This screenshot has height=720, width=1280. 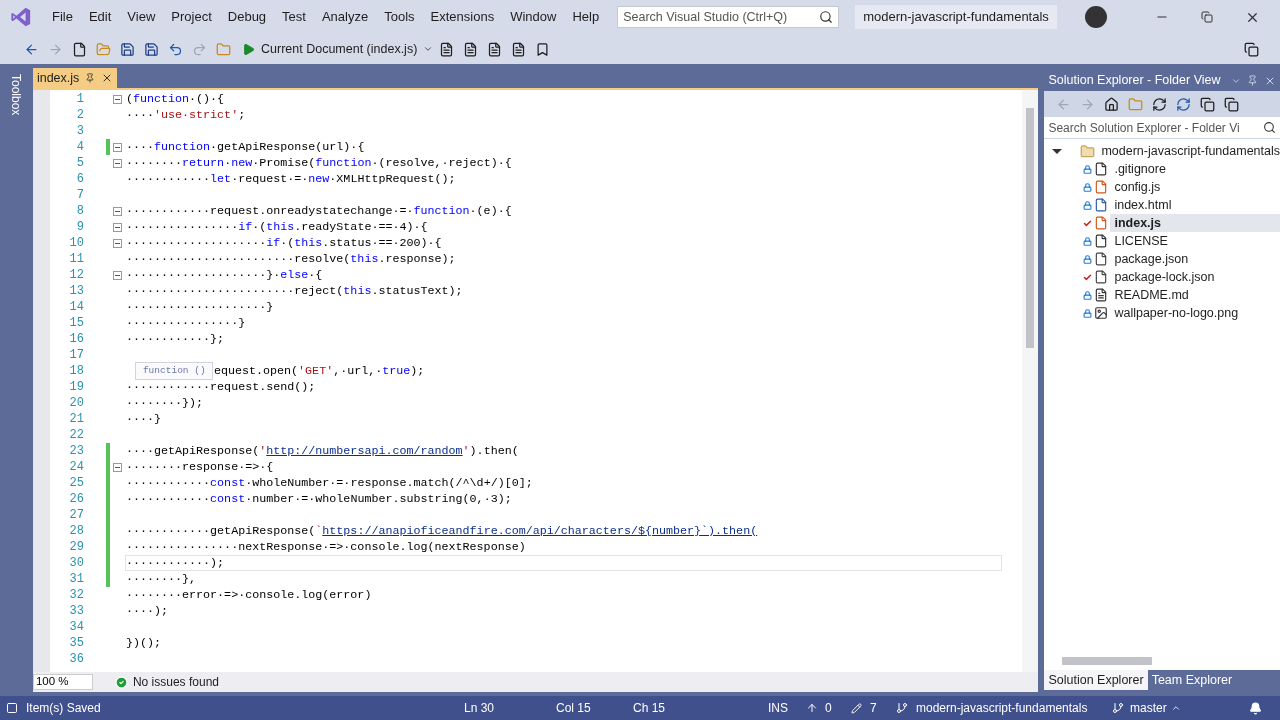 What do you see at coordinates (127, 49) in the screenshot?
I see `save-icon` at bounding box center [127, 49].